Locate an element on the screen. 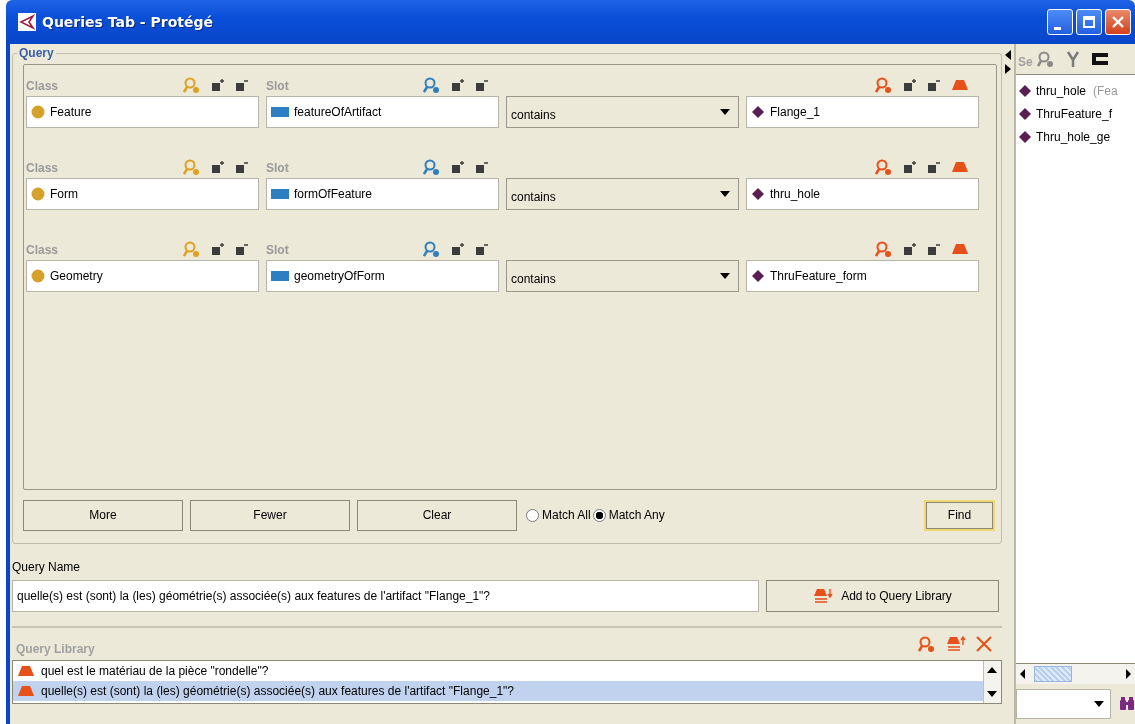 The image size is (1135, 724). bracket-icon is located at coordinates (1099, 59).